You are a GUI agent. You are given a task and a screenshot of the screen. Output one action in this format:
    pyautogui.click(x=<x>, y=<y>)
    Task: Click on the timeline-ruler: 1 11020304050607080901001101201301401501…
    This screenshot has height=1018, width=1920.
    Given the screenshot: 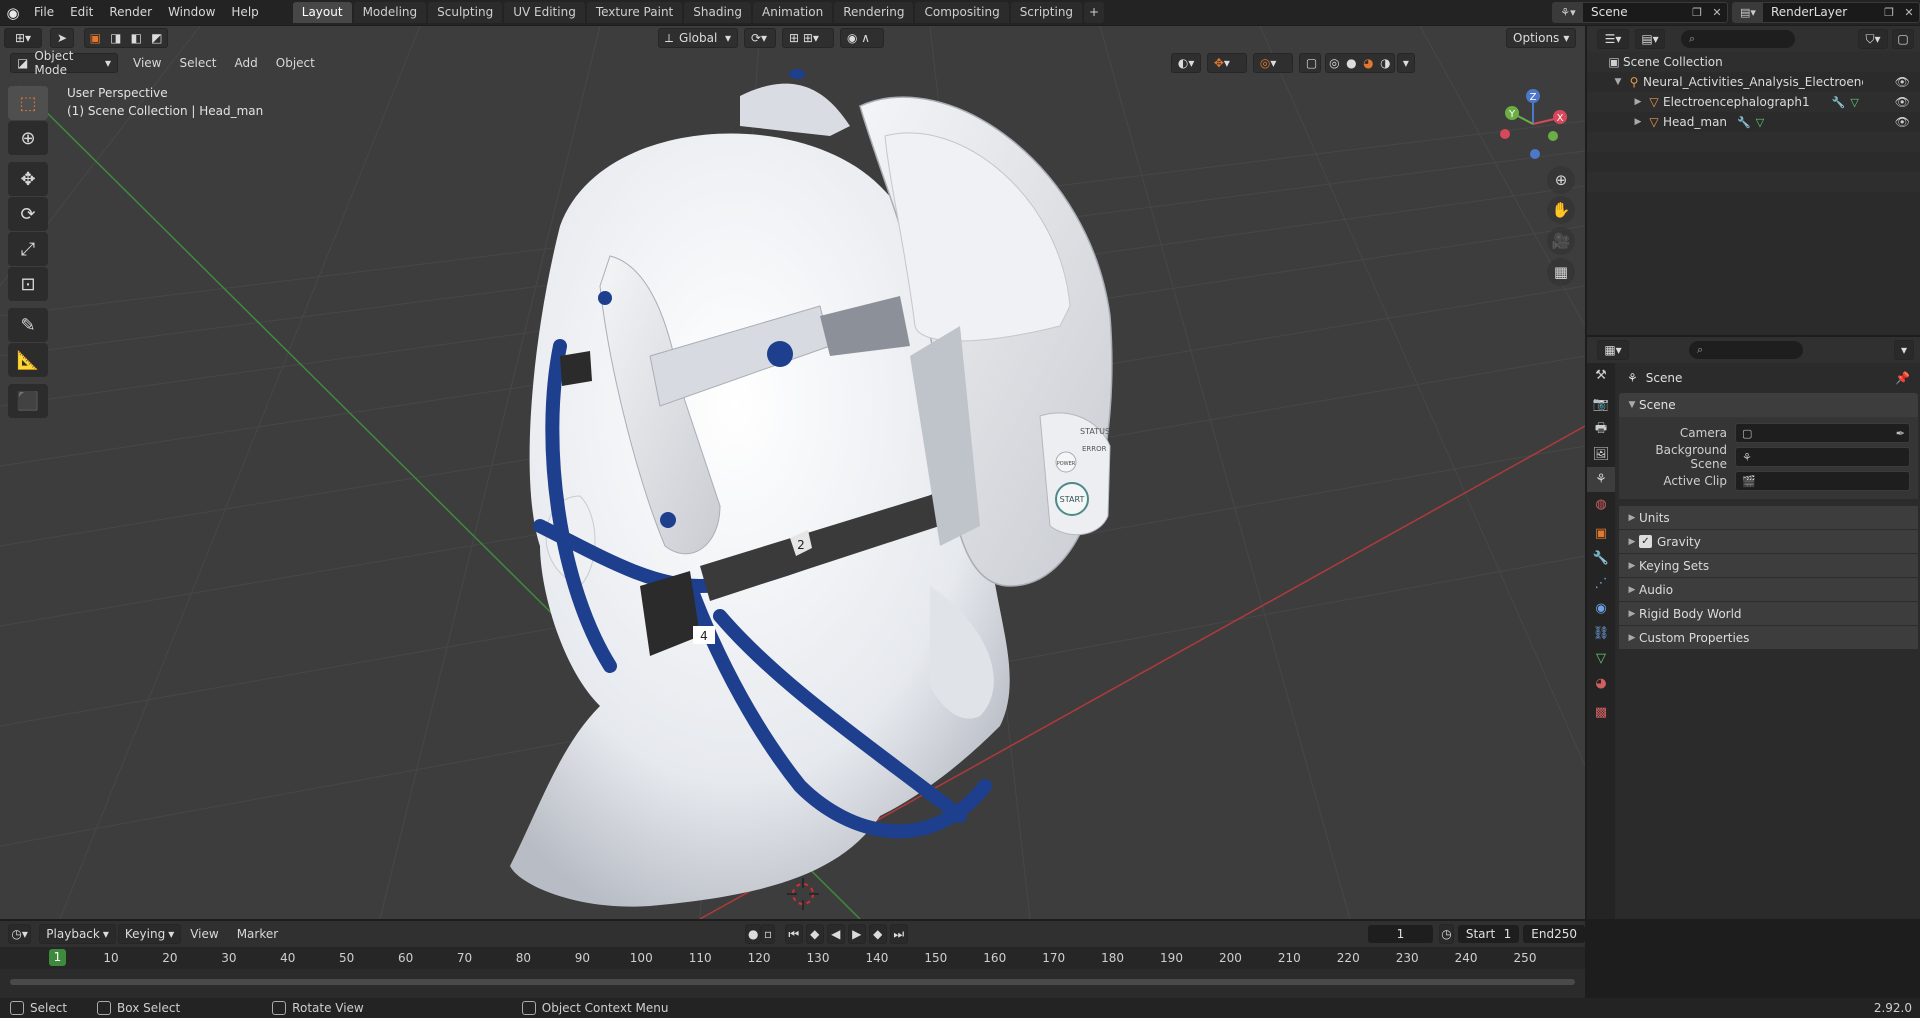 What is the action you would take?
    pyautogui.click(x=792, y=958)
    